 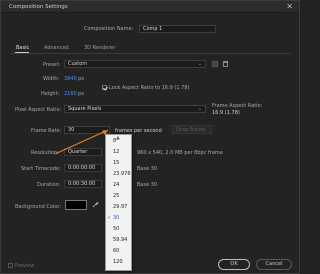 I want to click on preset-label: Preset:, so click(x=52, y=65).